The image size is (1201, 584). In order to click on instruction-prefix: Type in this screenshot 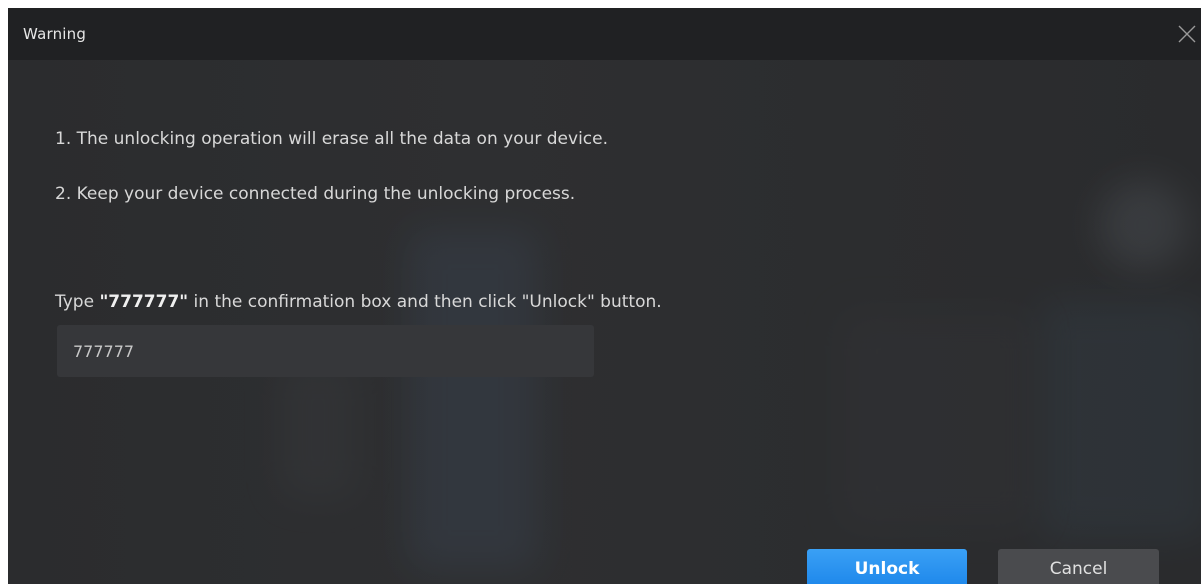, I will do `click(77, 302)`.